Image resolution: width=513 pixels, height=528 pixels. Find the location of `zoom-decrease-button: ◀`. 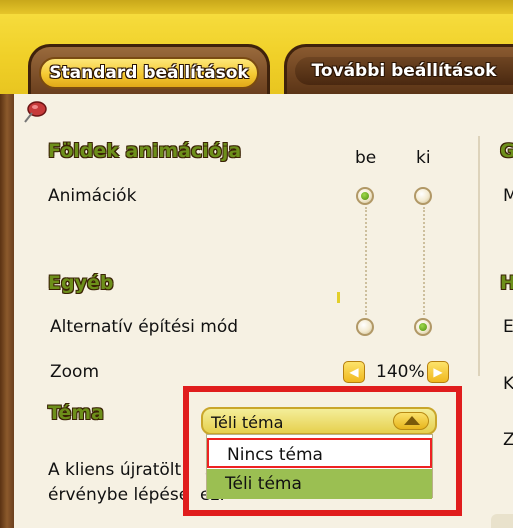

zoom-decrease-button: ◀ is located at coordinates (354, 372).